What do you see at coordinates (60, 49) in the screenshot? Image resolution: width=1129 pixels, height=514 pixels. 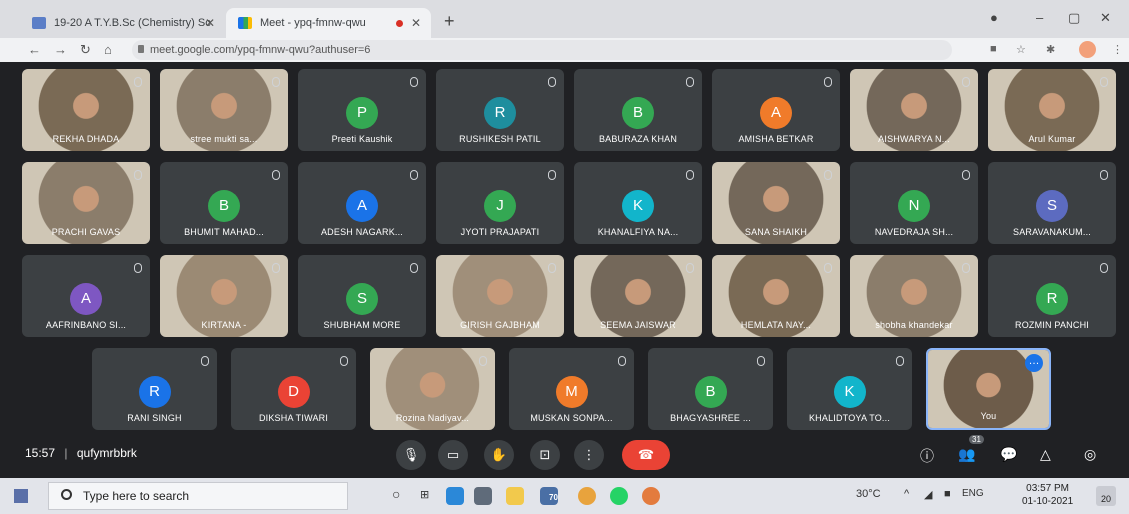 I see `forward-arrow-icon: →` at bounding box center [60, 49].